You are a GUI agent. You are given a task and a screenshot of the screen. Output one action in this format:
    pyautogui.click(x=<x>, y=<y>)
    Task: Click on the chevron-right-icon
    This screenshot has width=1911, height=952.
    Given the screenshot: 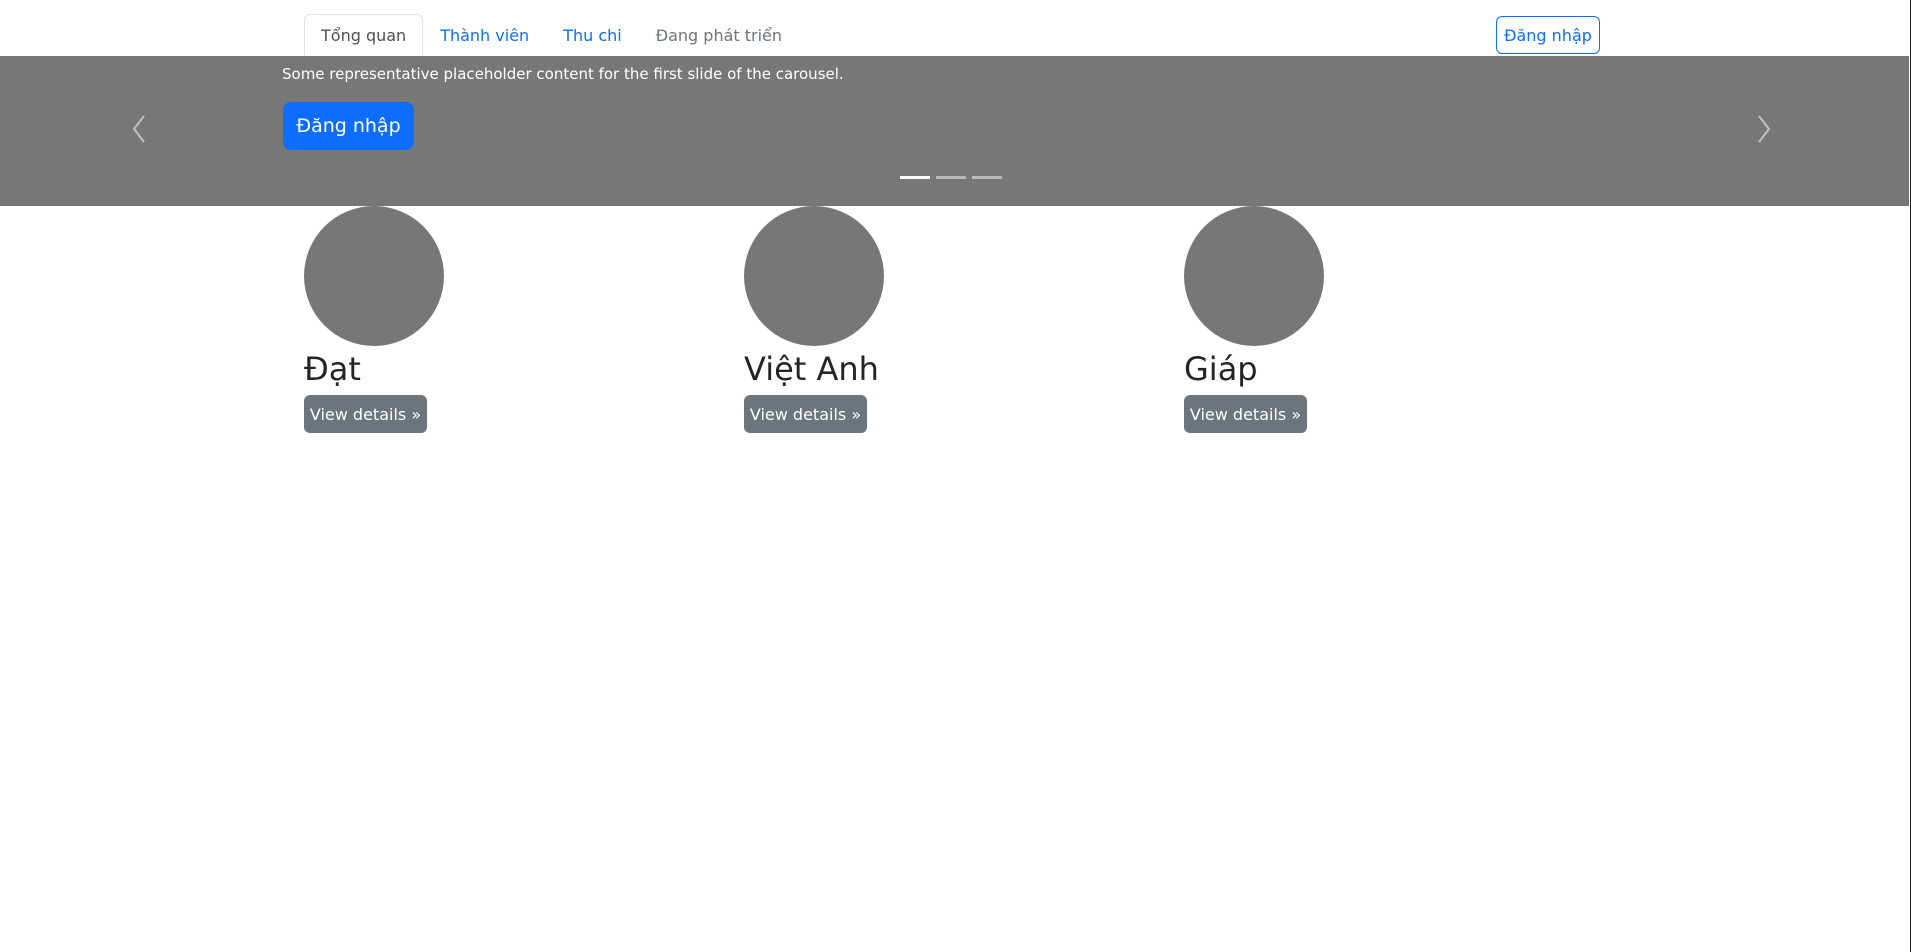 What is the action you would take?
    pyautogui.click(x=1764, y=129)
    